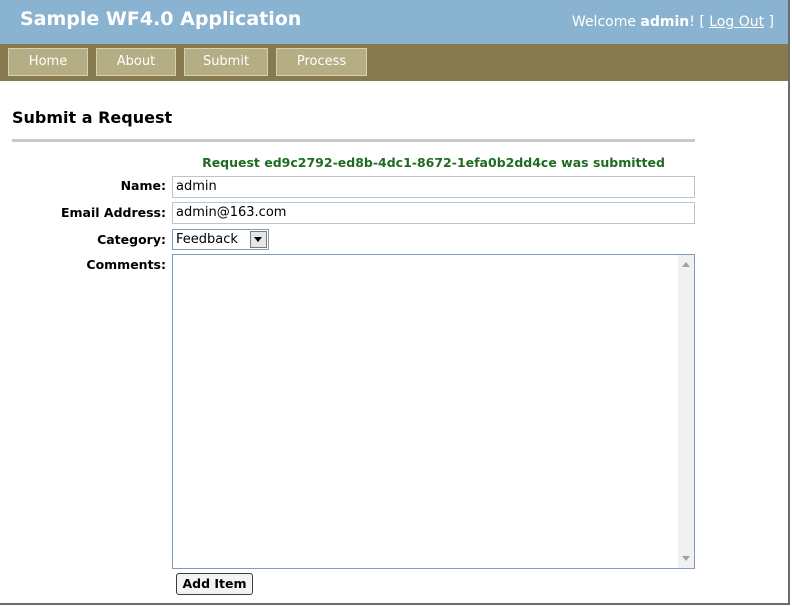 The height and width of the screenshot is (607, 792). I want to click on scroll-up-arrow-icon, so click(686, 264).